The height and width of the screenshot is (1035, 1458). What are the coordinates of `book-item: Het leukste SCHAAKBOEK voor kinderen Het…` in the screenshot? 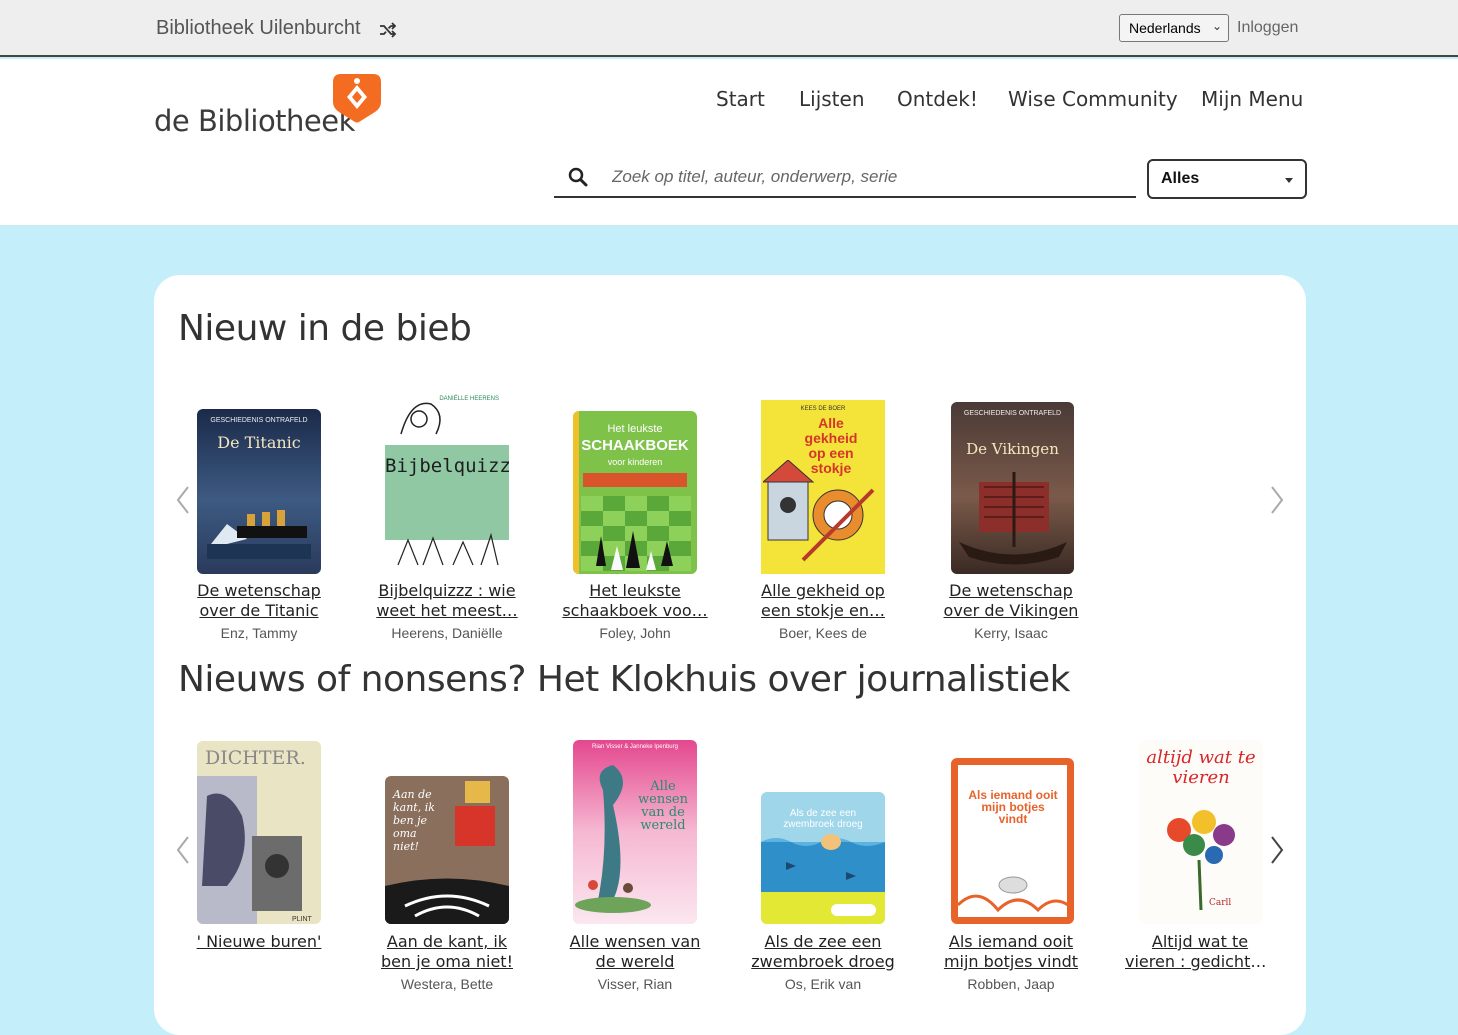 It's located at (635, 520).